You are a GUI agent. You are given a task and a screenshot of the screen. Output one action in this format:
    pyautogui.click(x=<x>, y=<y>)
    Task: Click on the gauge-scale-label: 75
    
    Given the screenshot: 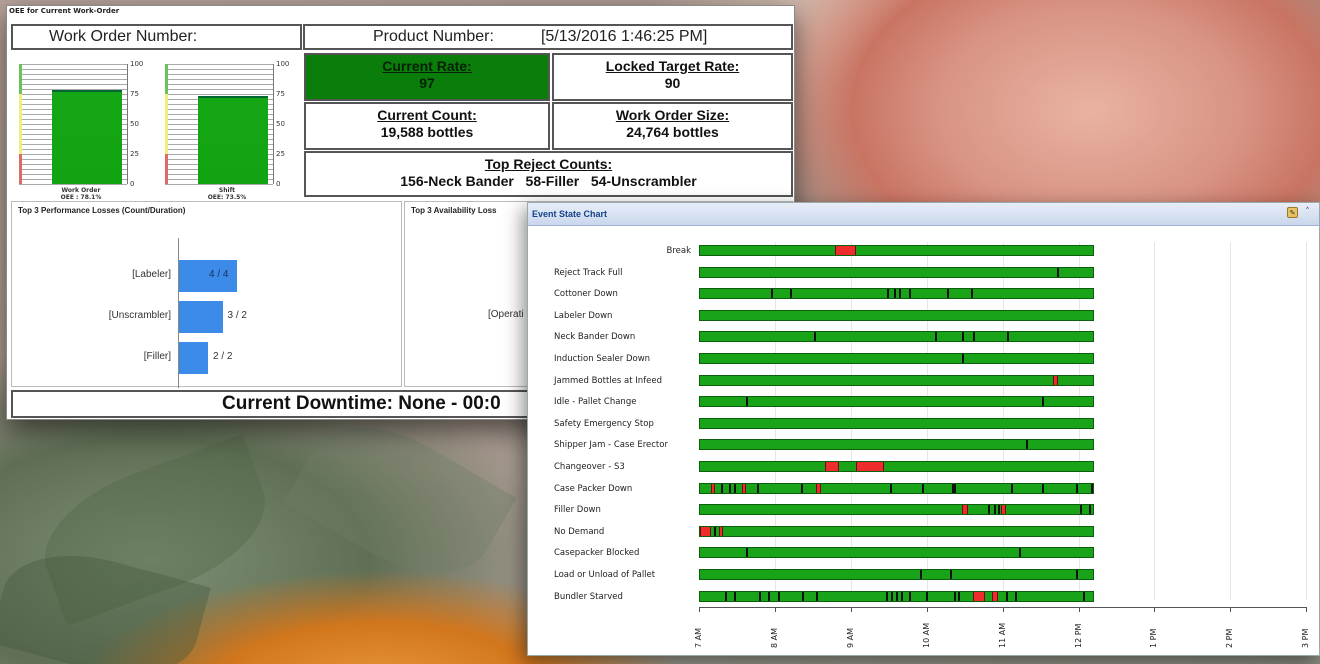 What is the action you would take?
    pyautogui.click(x=280, y=94)
    